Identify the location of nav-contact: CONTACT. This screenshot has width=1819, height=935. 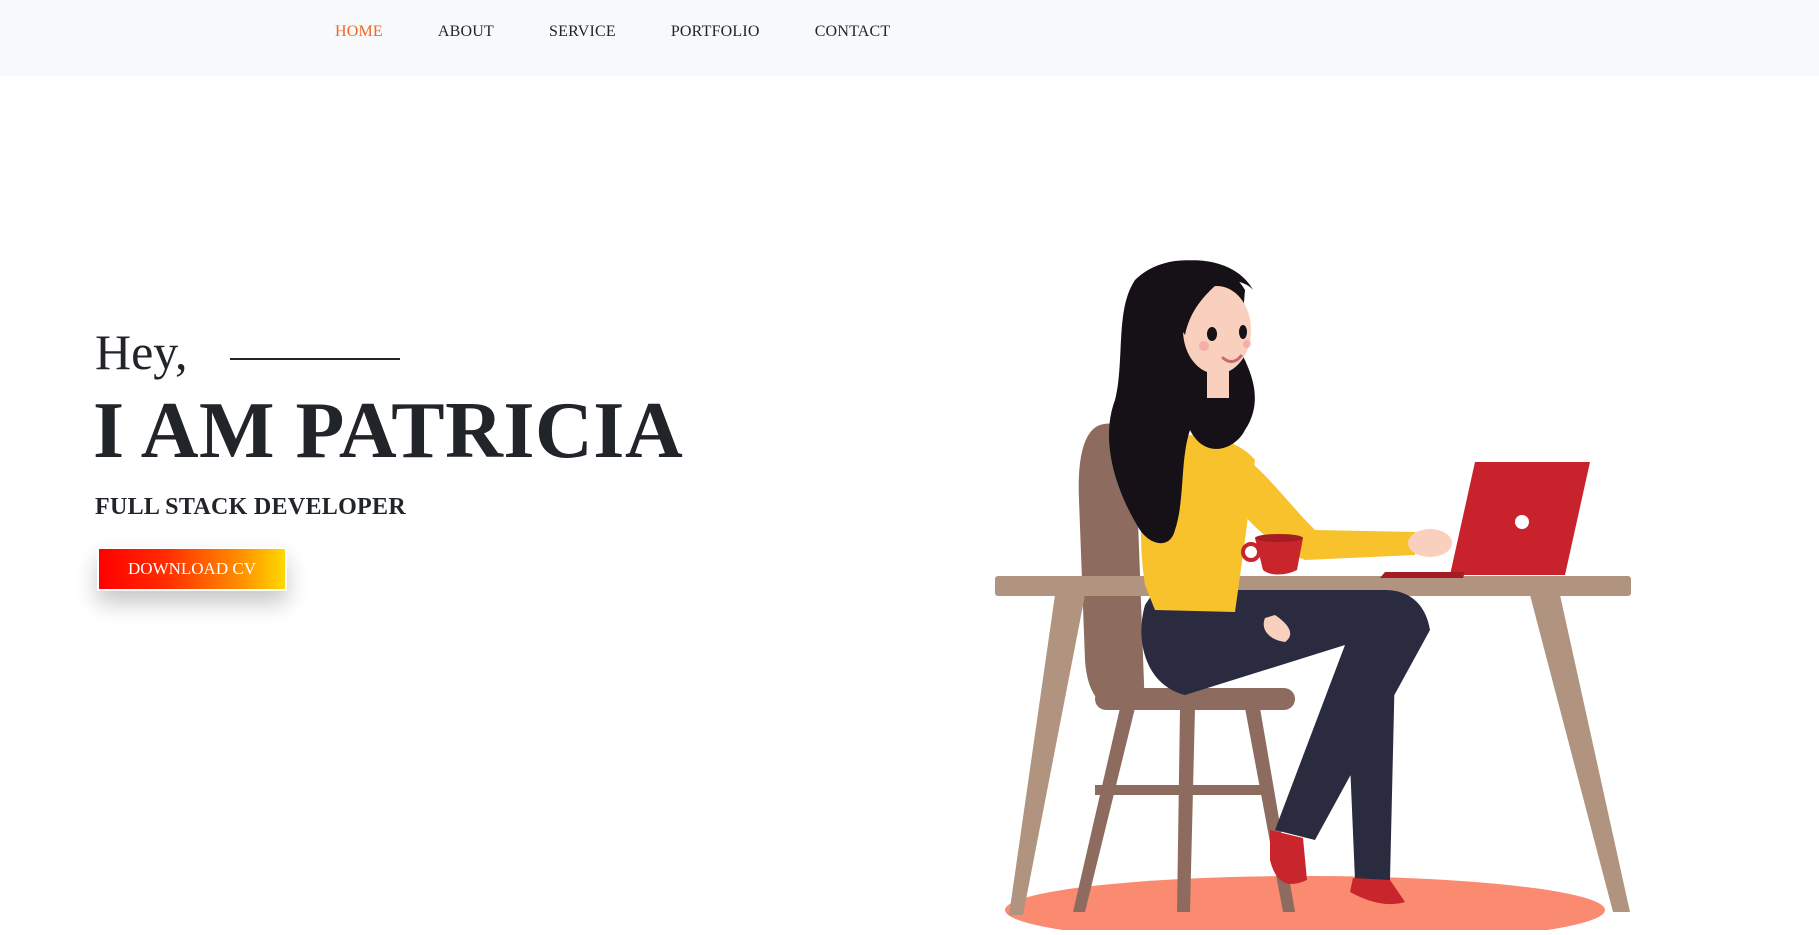
(853, 32).